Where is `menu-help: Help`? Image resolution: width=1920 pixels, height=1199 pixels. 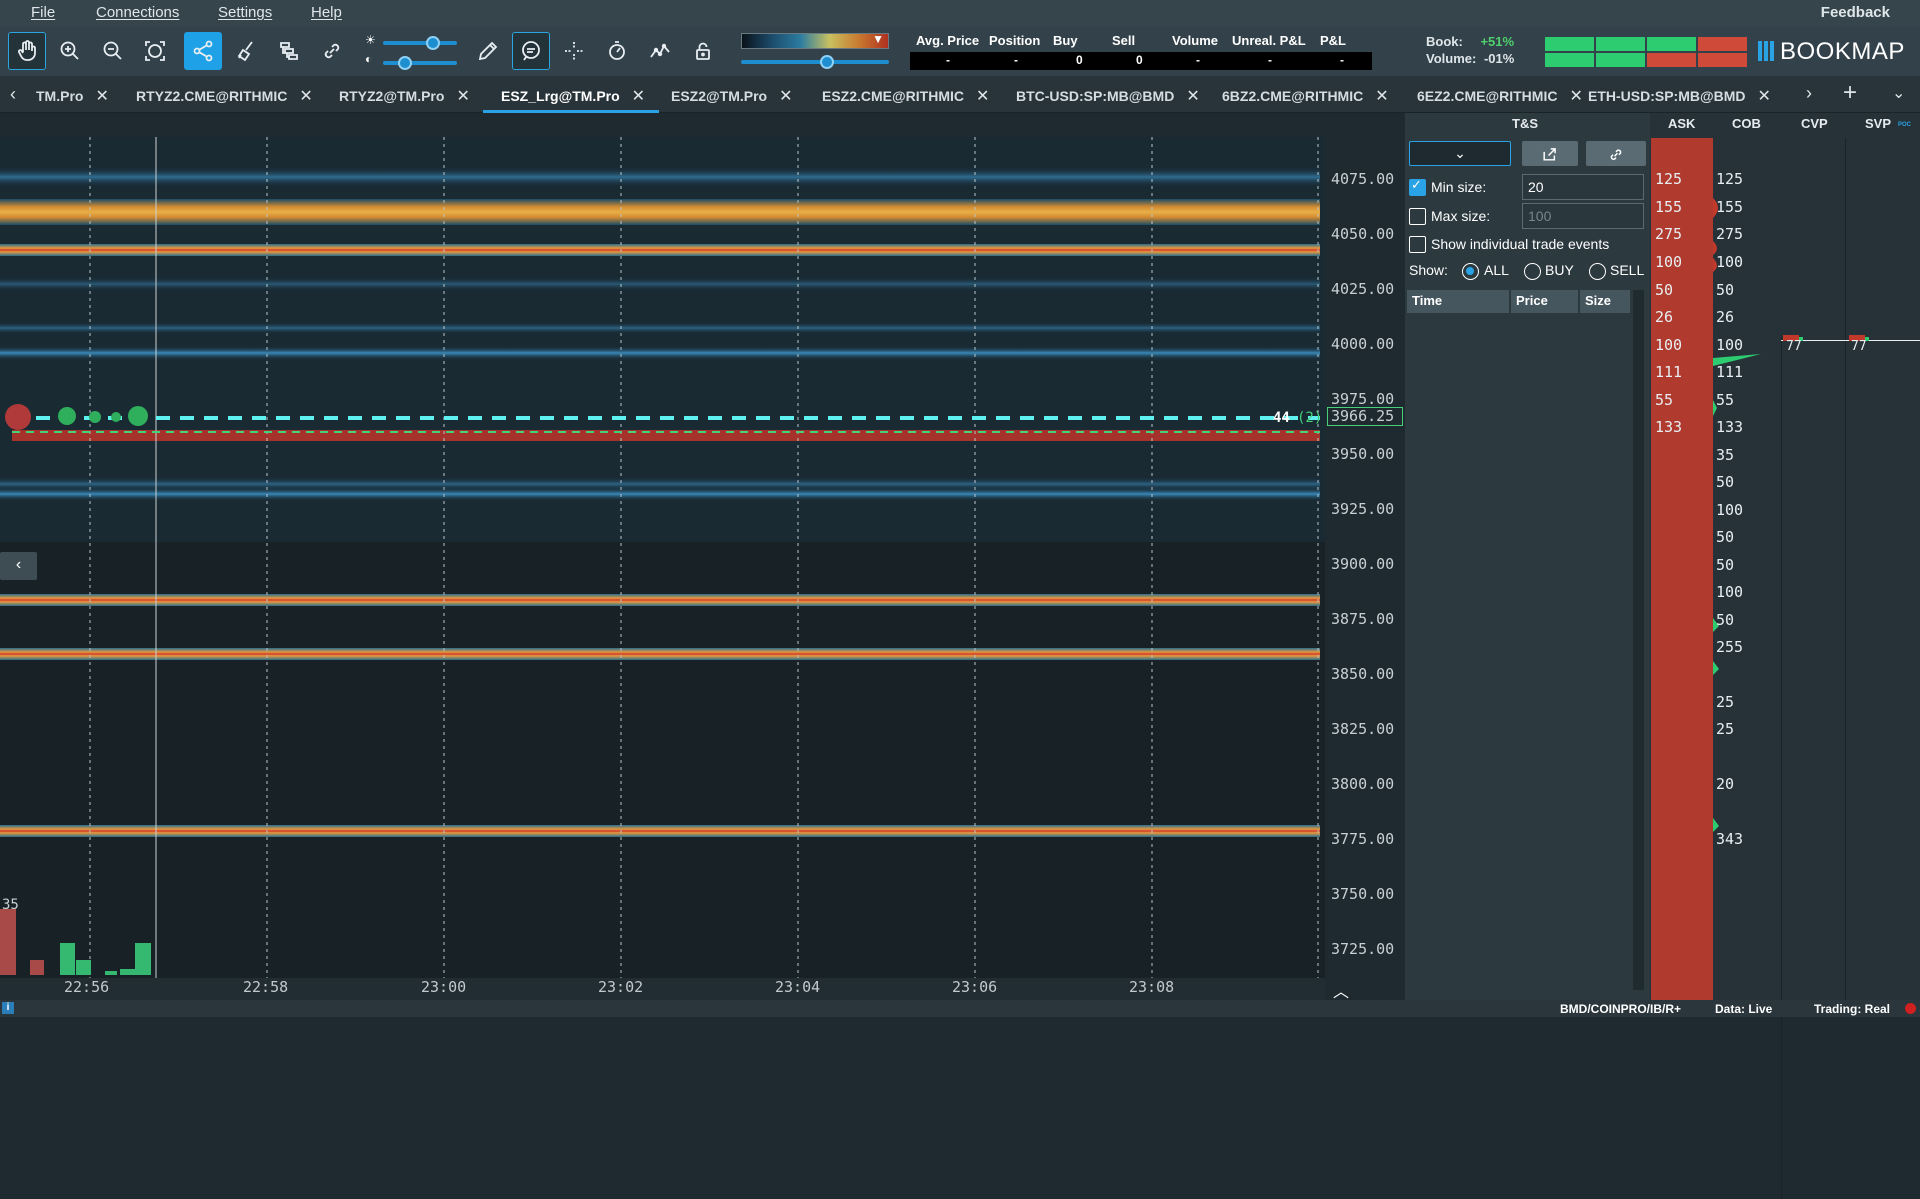
menu-help: Help is located at coordinates (326, 12).